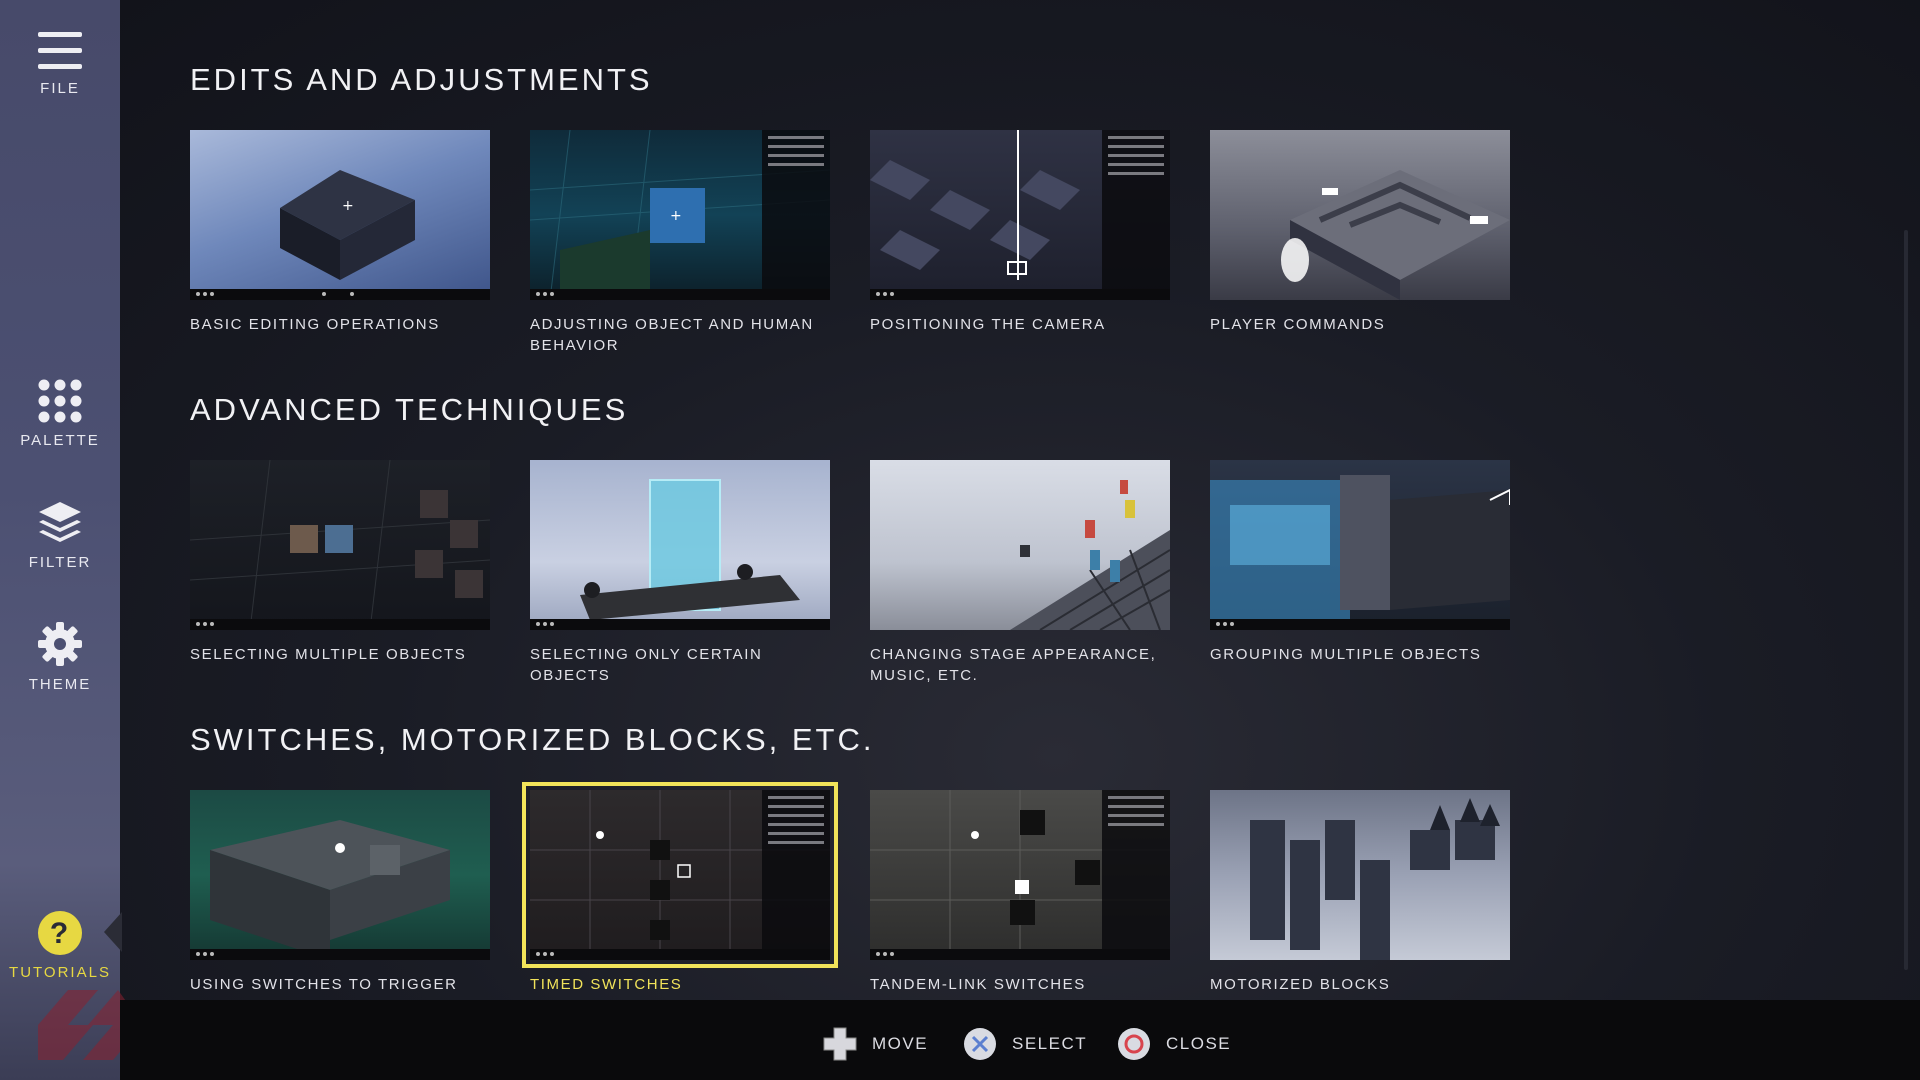  I want to click on tutorial-card-basic-editing: + BASIC EDITING OPERATIONS, so click(340, 232).